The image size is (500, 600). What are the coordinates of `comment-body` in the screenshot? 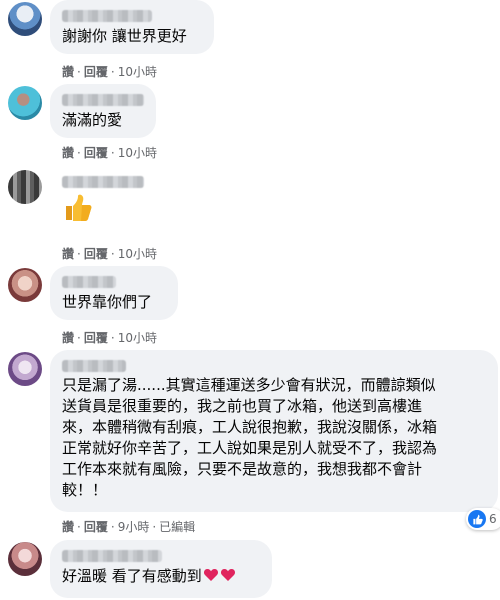 It's located at (103, 200).